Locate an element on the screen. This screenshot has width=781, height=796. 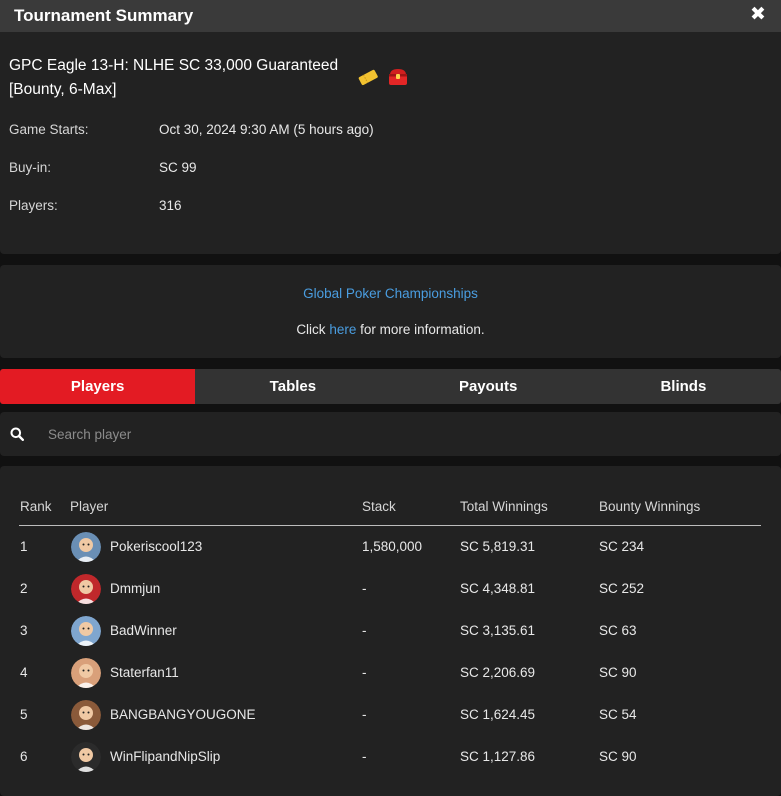
rank-cell: 5 is located at coordinates (24, 714).